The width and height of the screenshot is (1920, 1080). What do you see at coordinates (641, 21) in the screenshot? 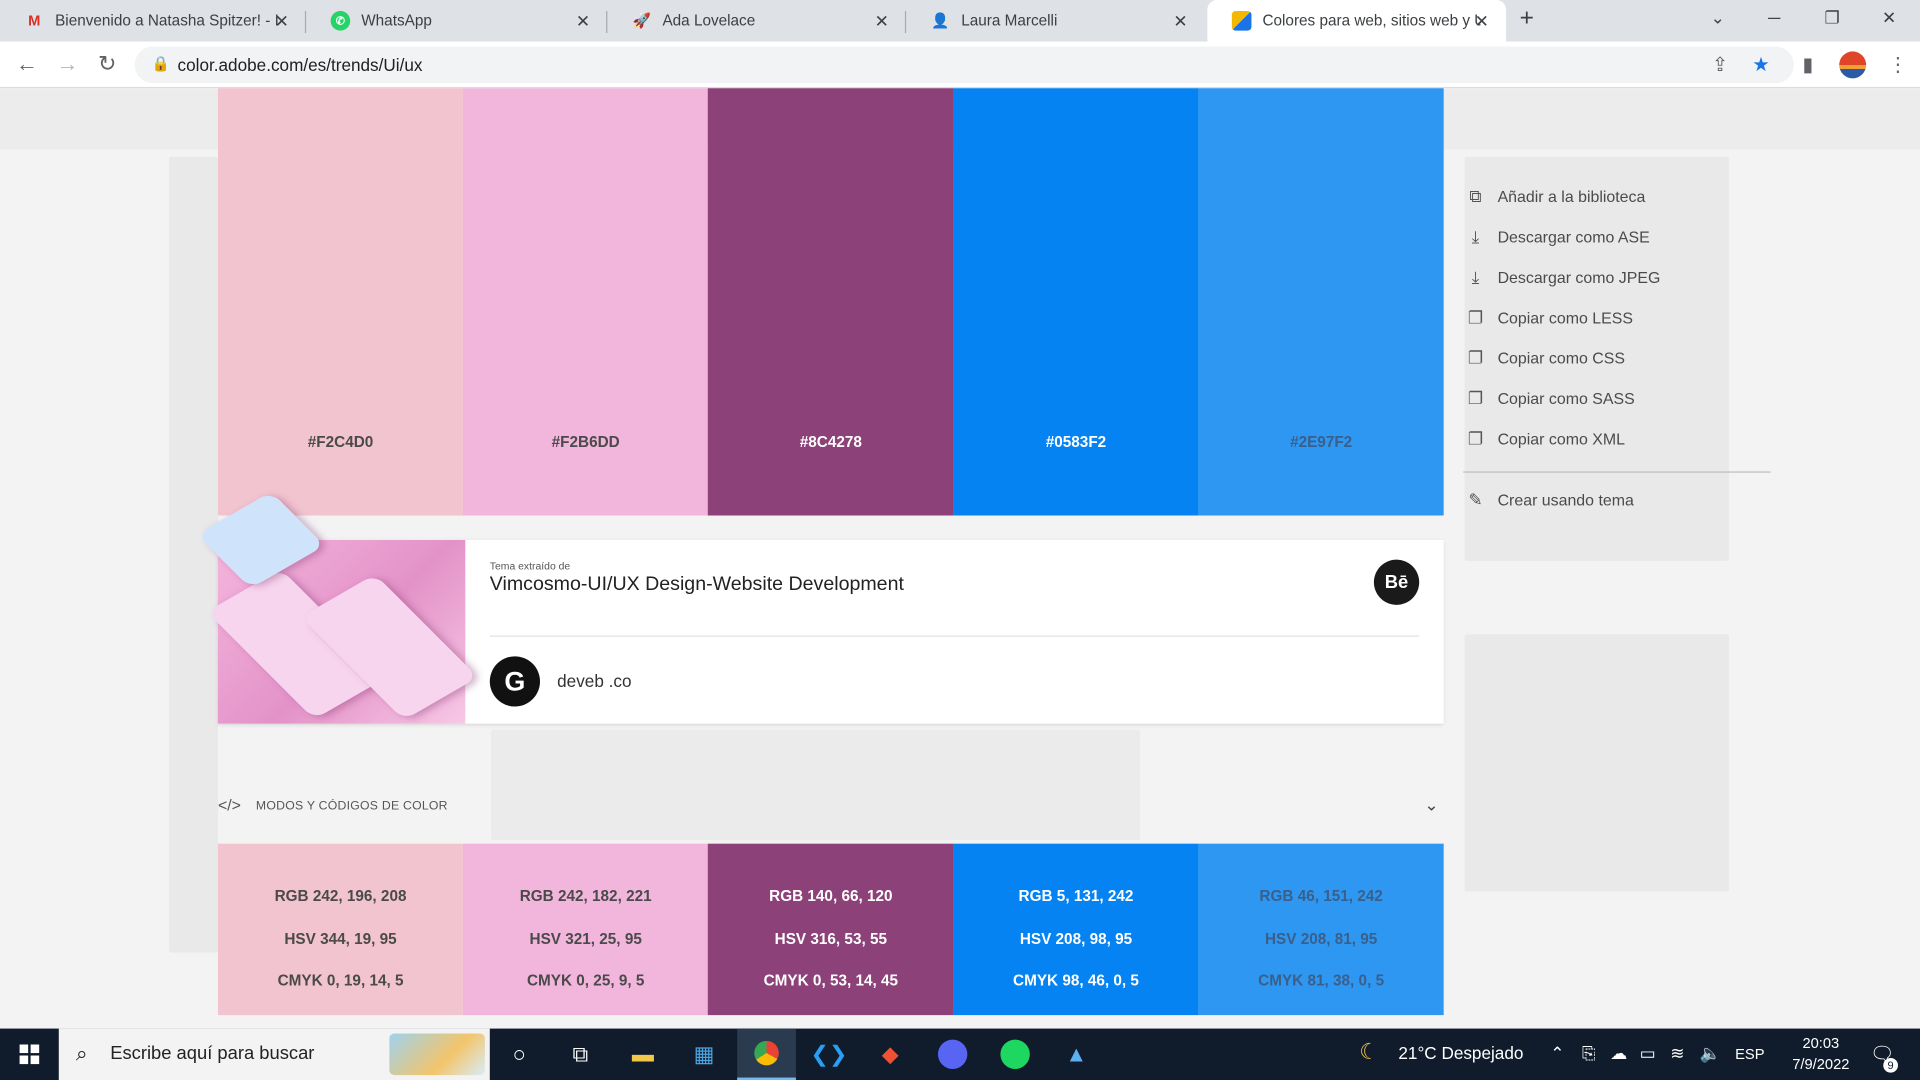
I see `rocket-icon: 🚀` at bounding box center [641, 21].